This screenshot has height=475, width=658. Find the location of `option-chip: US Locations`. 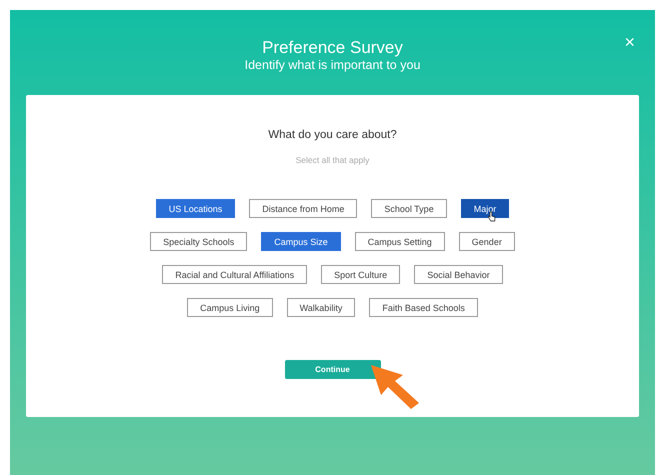

option-chip: US Locations is located at coordinates (196, 208).